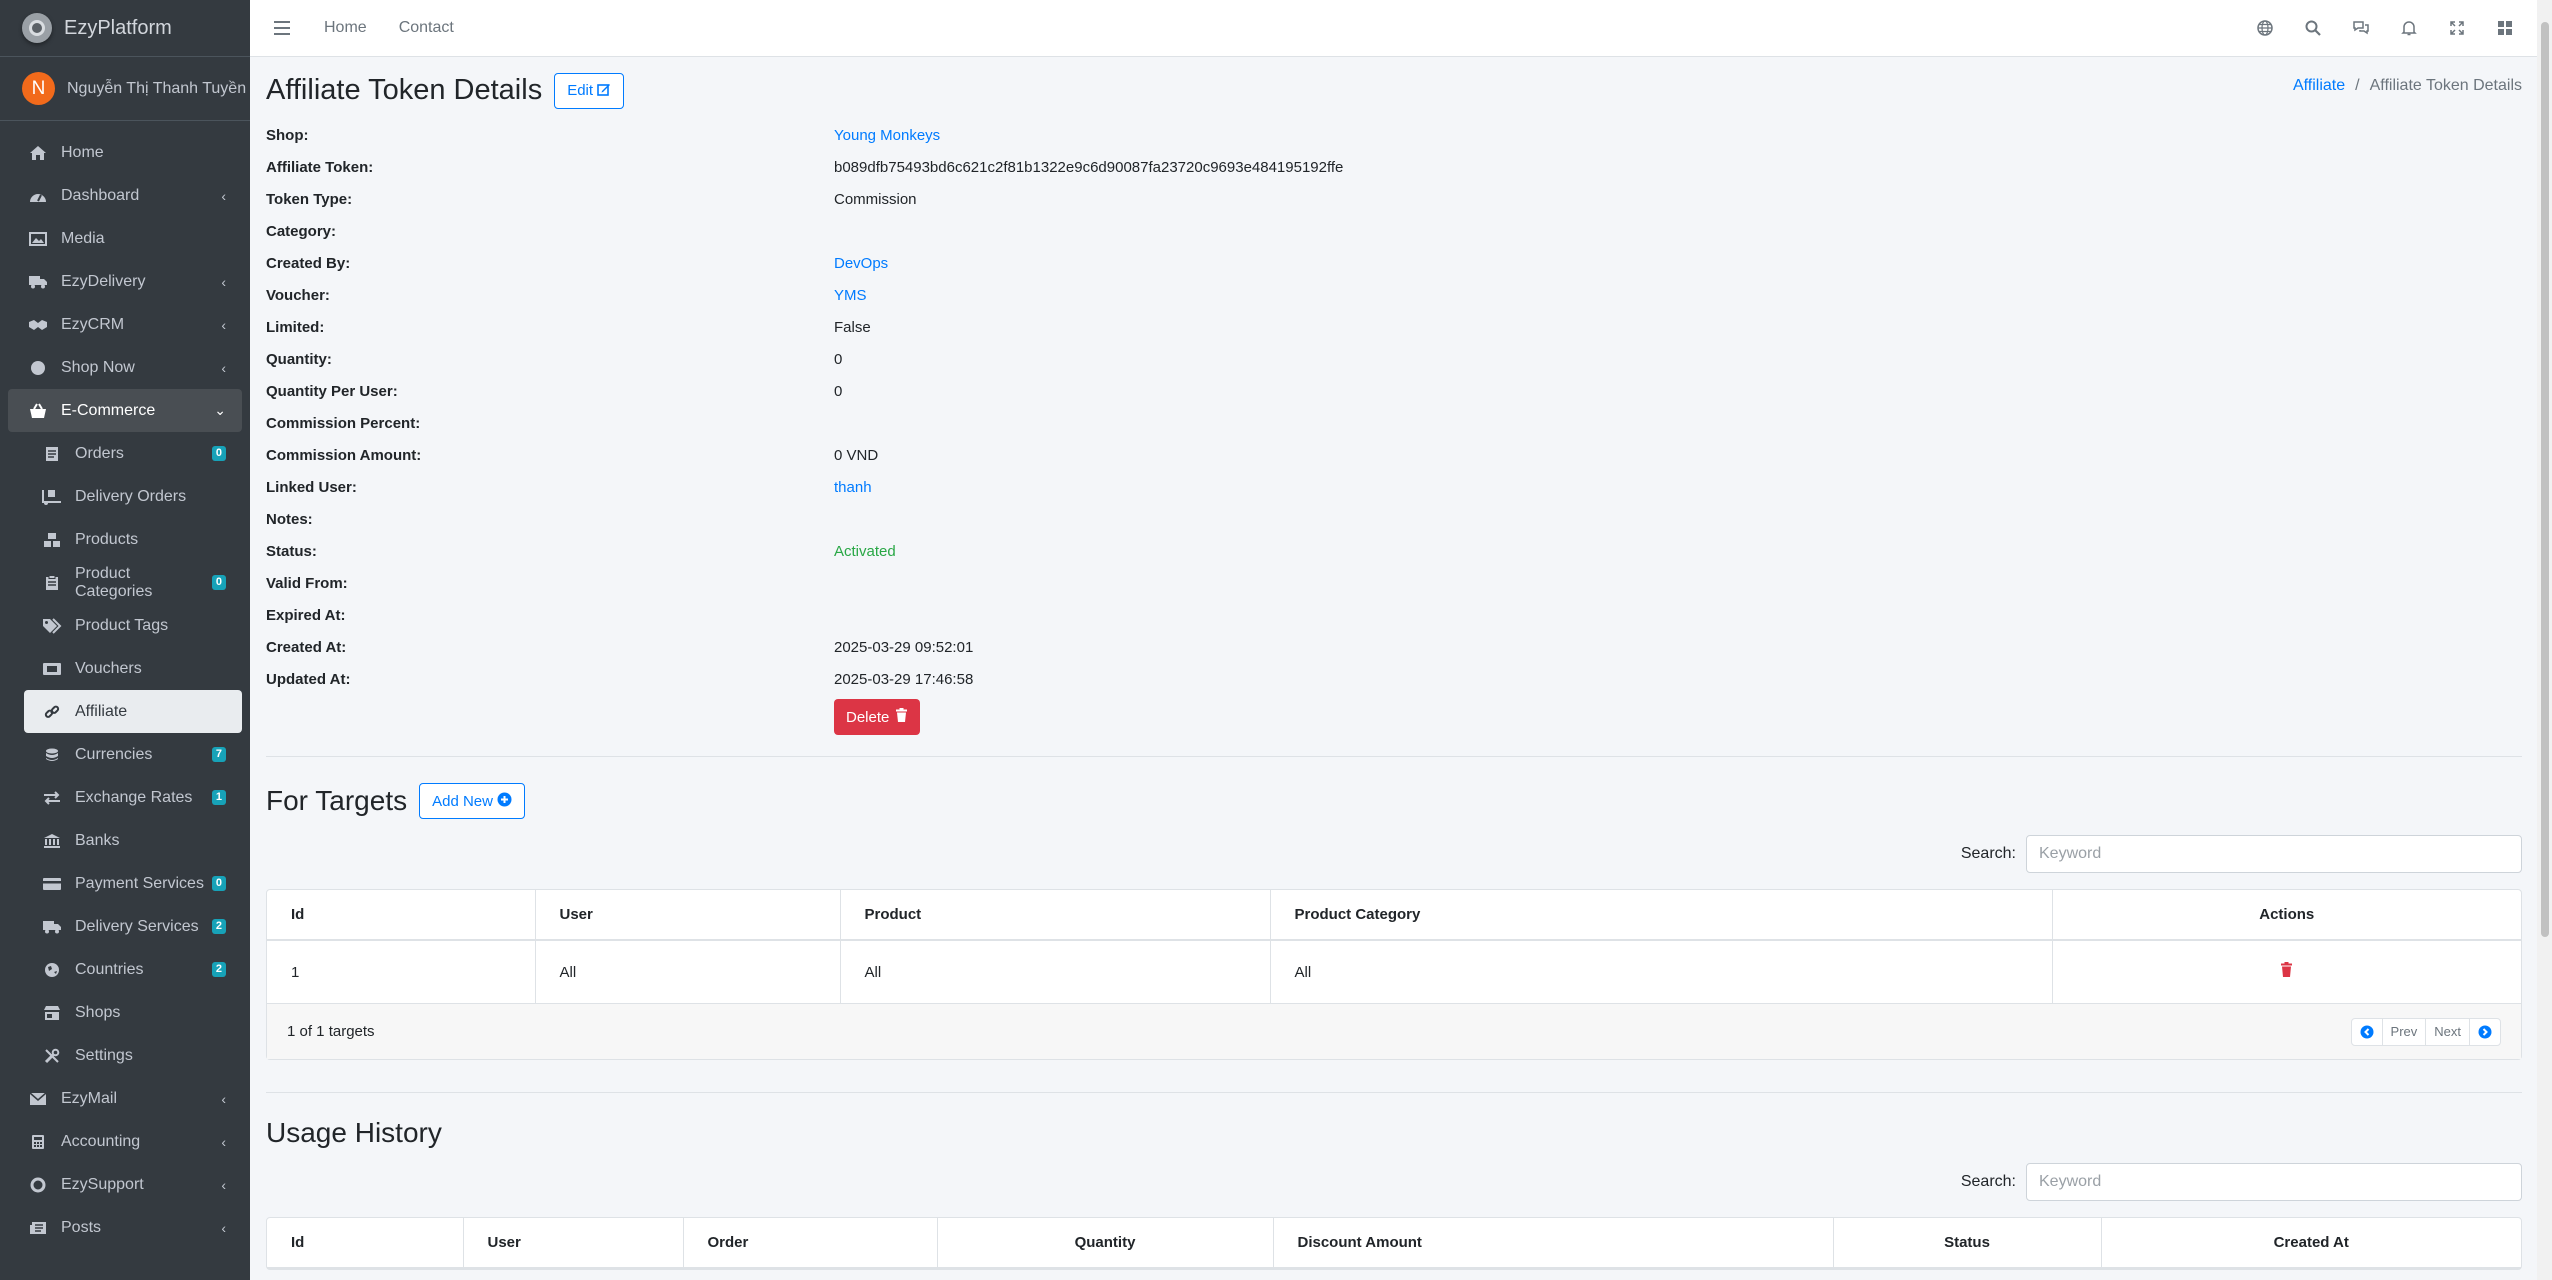 This screenshot has height=1280, width=2552. What do you see at coordinates (125, 1098) in the screenshot?
I see `sidebar-item-ezymail: EzyMail ‹` at bounding box center [125, 1098].